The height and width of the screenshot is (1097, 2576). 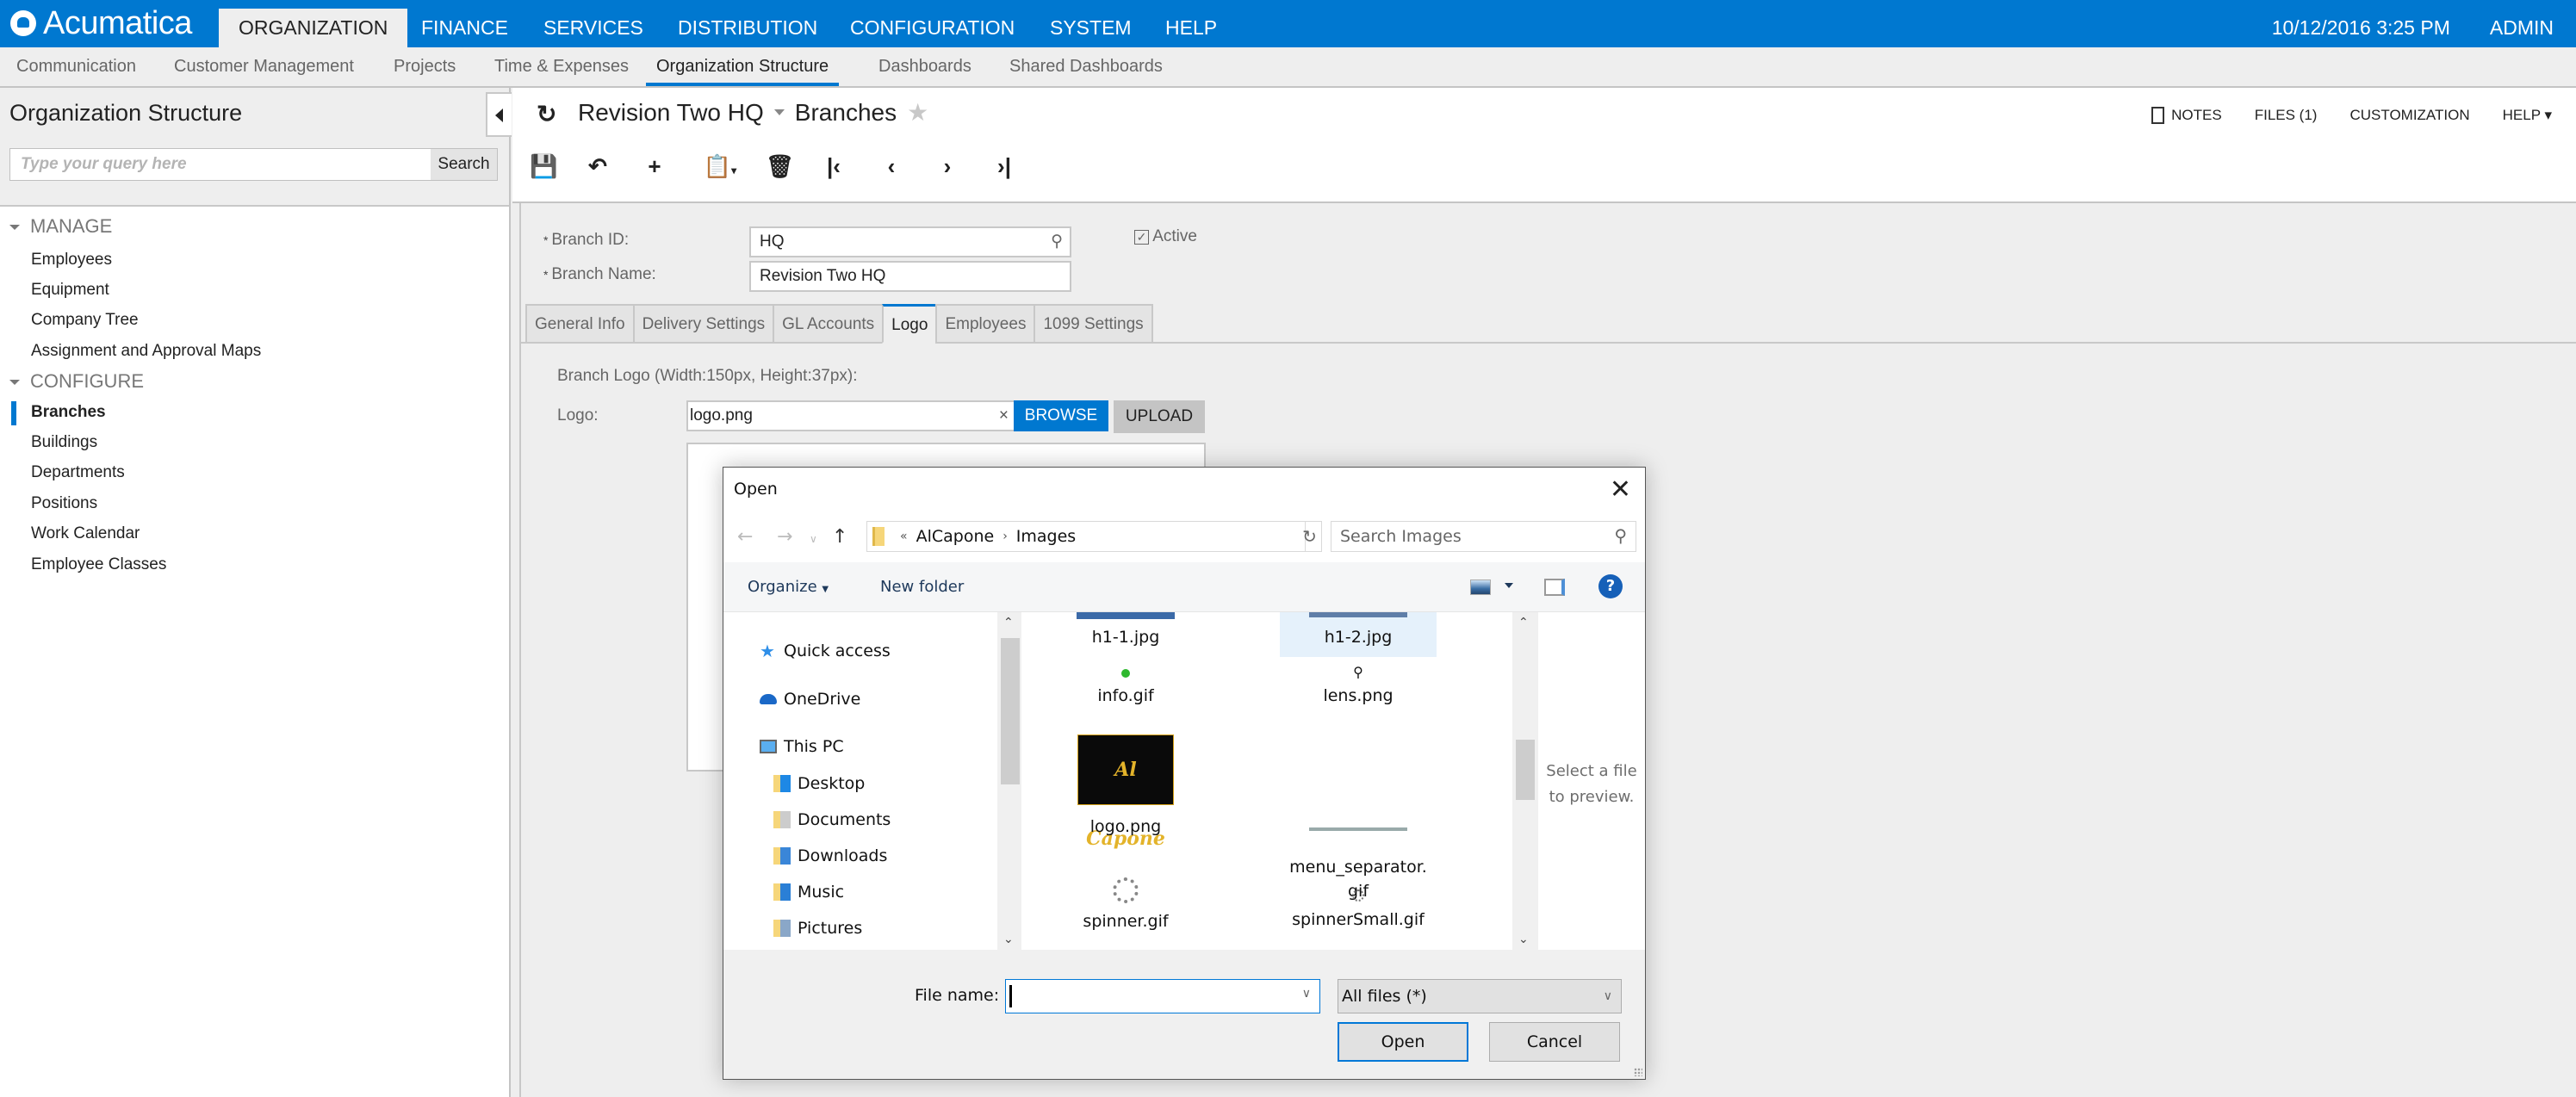 What do you see at coordinates (910, 242) in the screenshot?
I see `branch-id-field: HQ ⚲` at bounding box center [910, 242].